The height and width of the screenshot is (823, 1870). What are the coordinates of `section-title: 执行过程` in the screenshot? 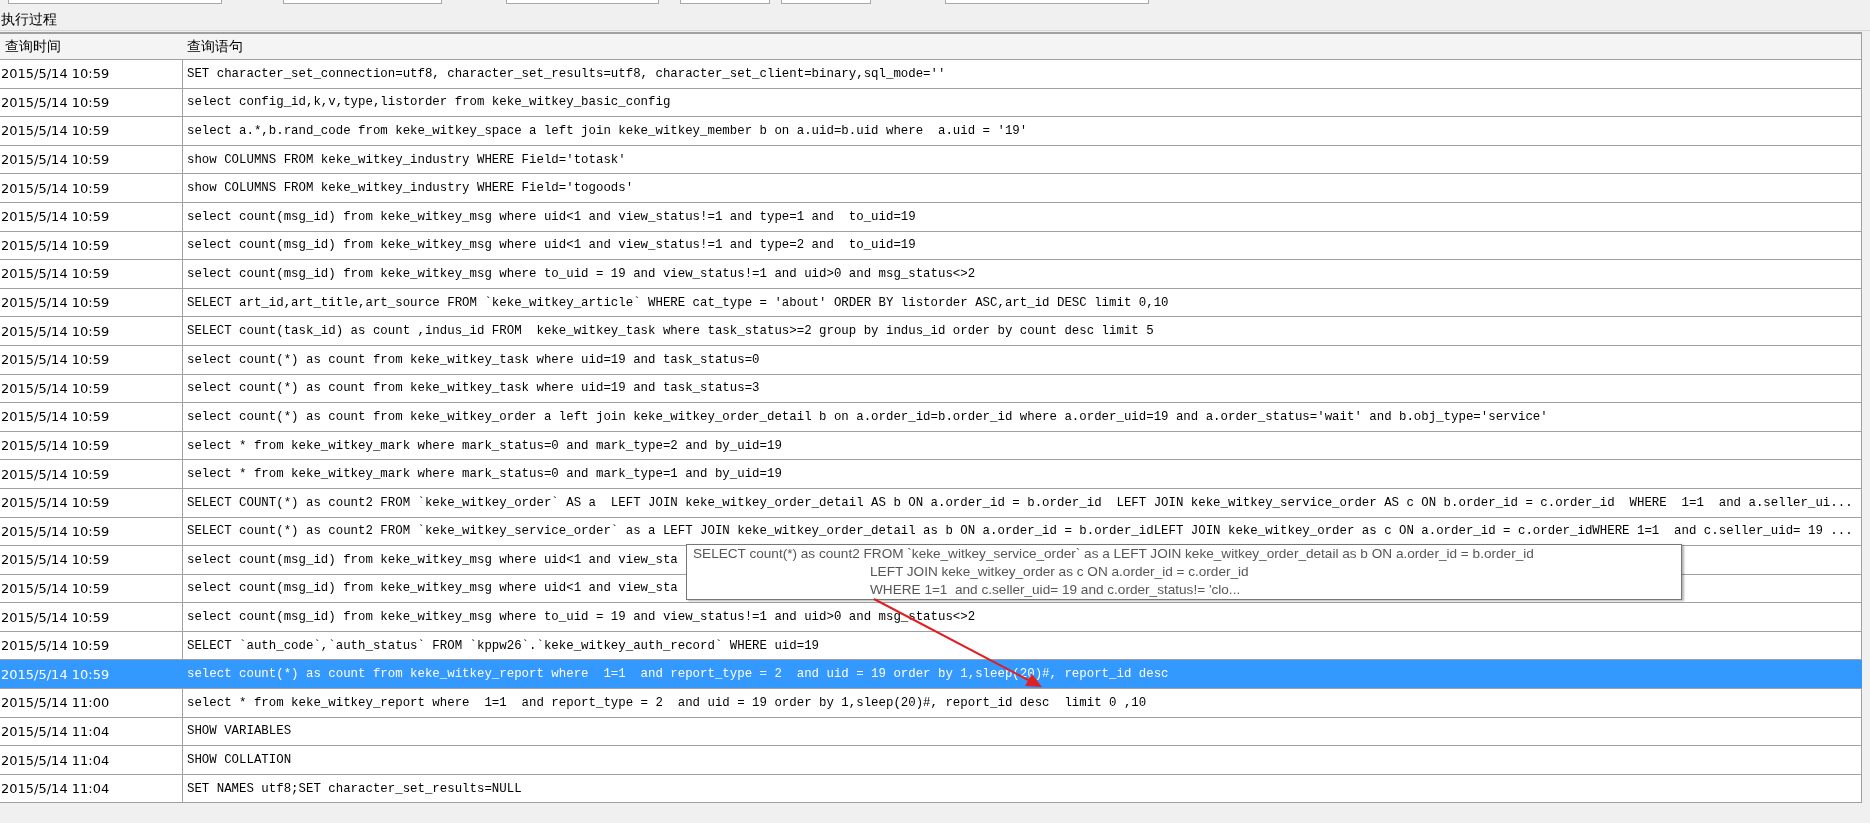 It's located at (29, 19).